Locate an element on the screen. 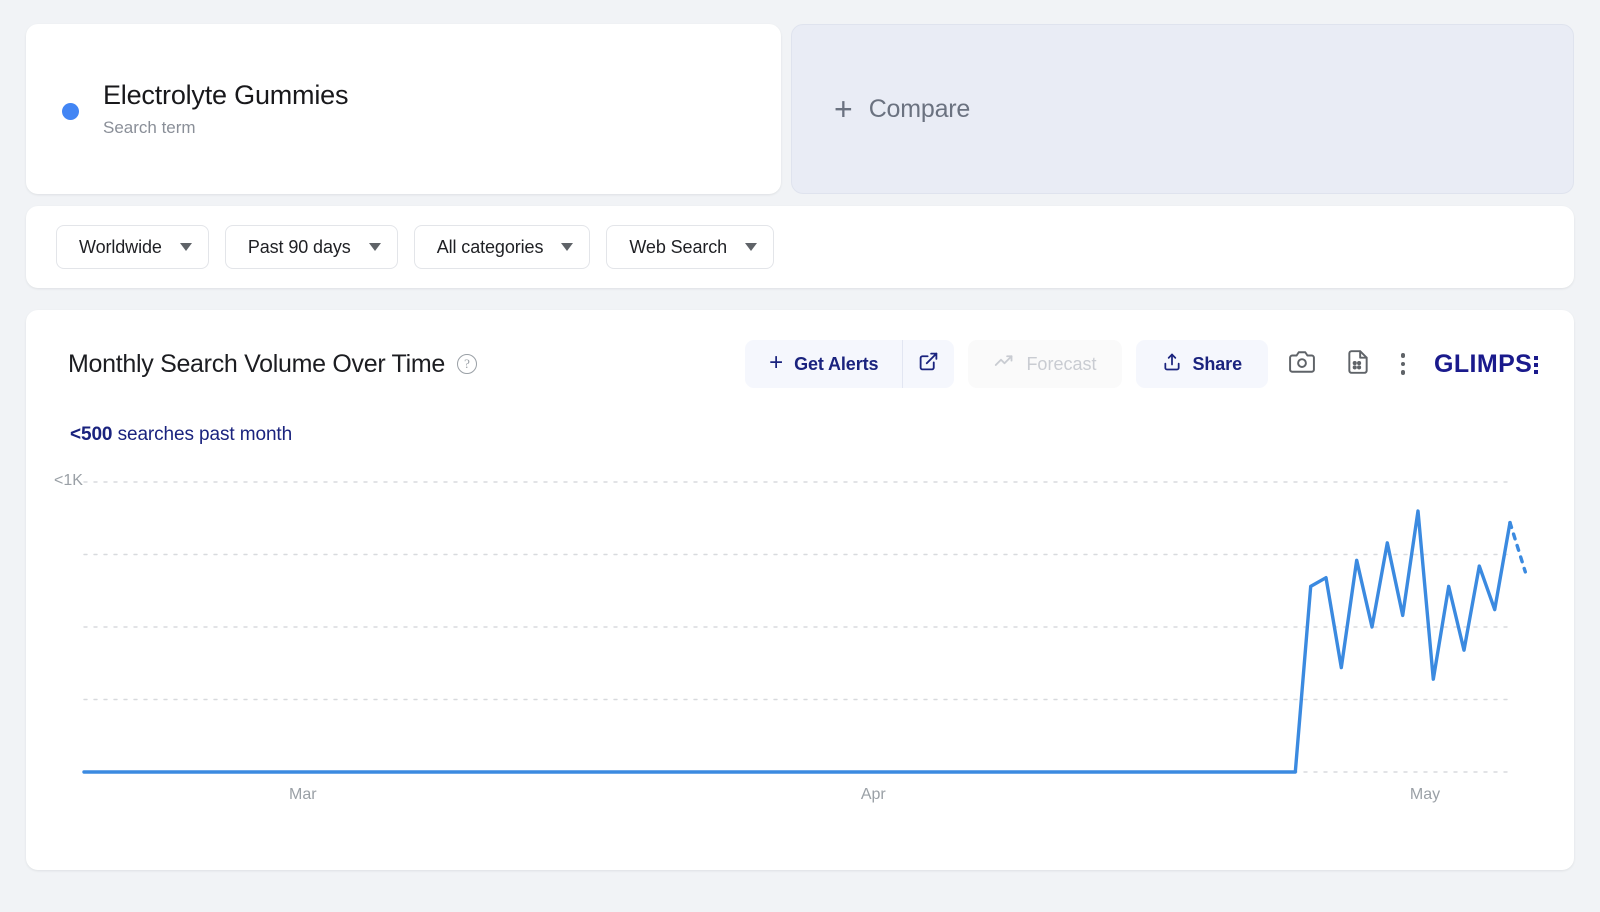 This screenshot has width=1600, height=912. x-axis-tick-label: May is located at coordinates (1425, 794).